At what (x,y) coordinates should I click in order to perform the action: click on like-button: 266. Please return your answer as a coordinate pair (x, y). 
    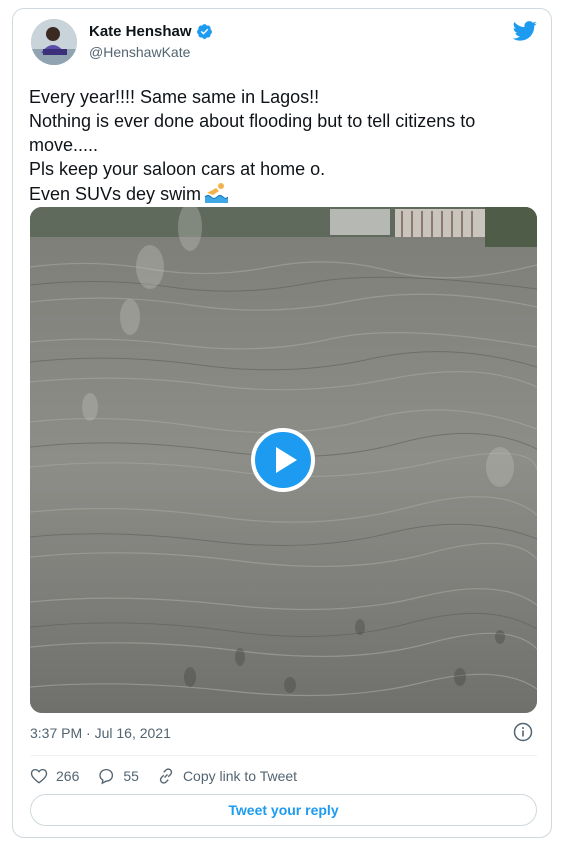
    Looking at the image, I should click on (54, 776).